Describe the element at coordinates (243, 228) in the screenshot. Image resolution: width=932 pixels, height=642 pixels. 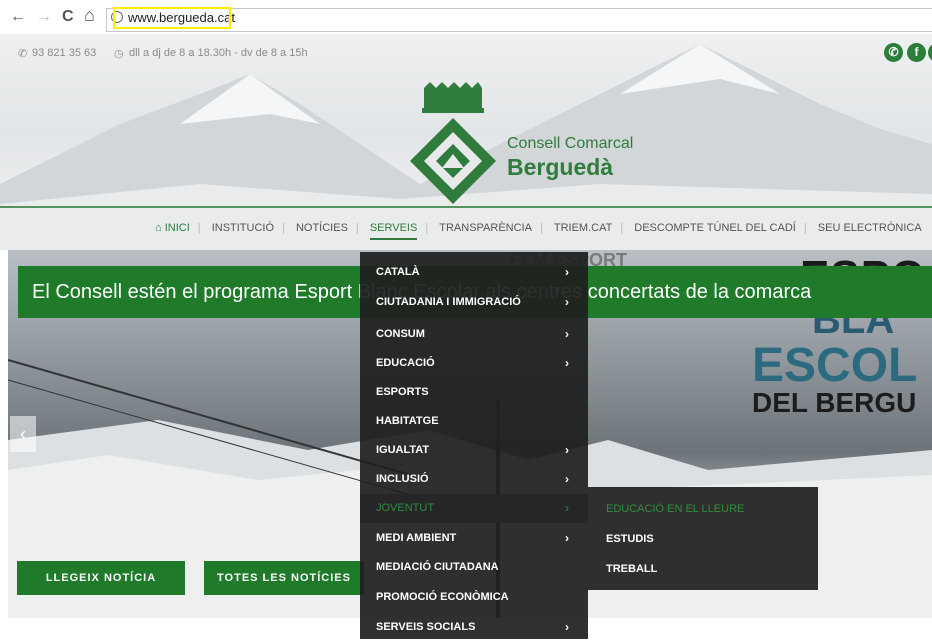
I see `menu-item-institucio: INSTITUCIÓ` at that location.